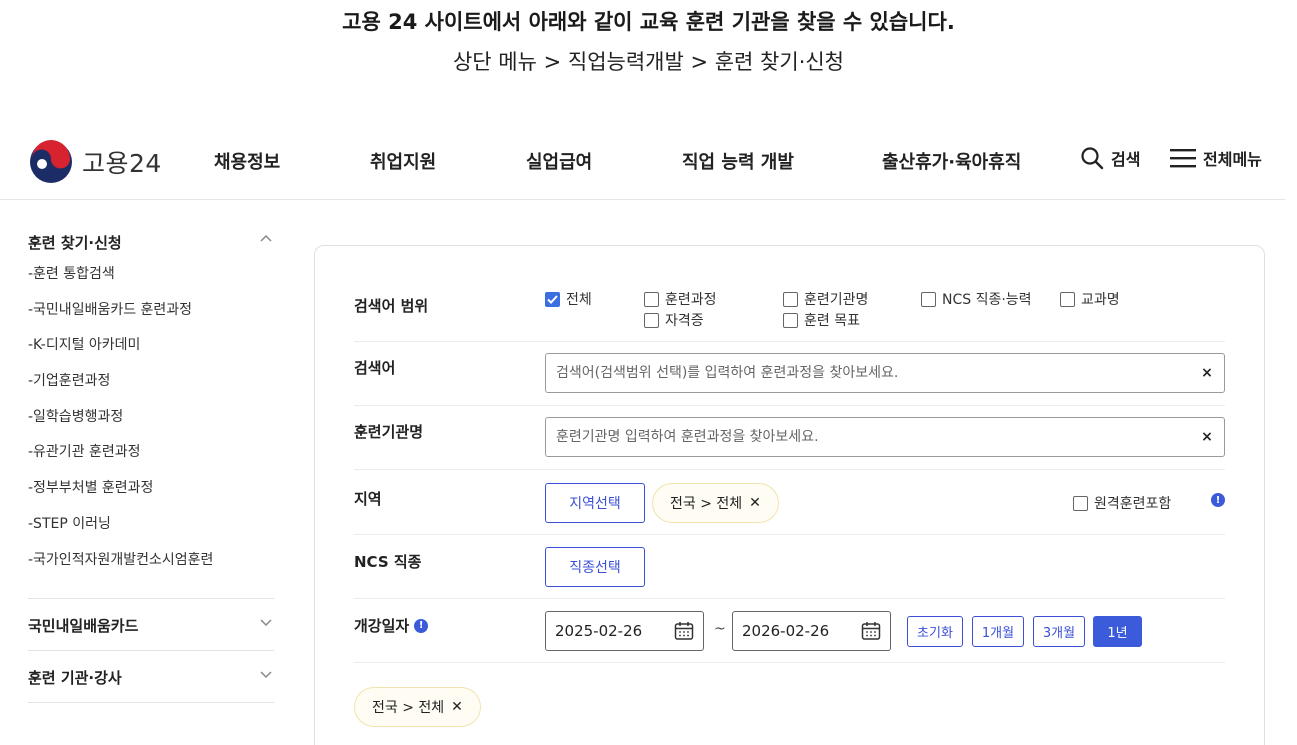 The image size is (1297, 745). I want to click on region-row: 지역 지역선택 전국 > 전체 ✕ 원격훈련포함 !, so click(789, 502).